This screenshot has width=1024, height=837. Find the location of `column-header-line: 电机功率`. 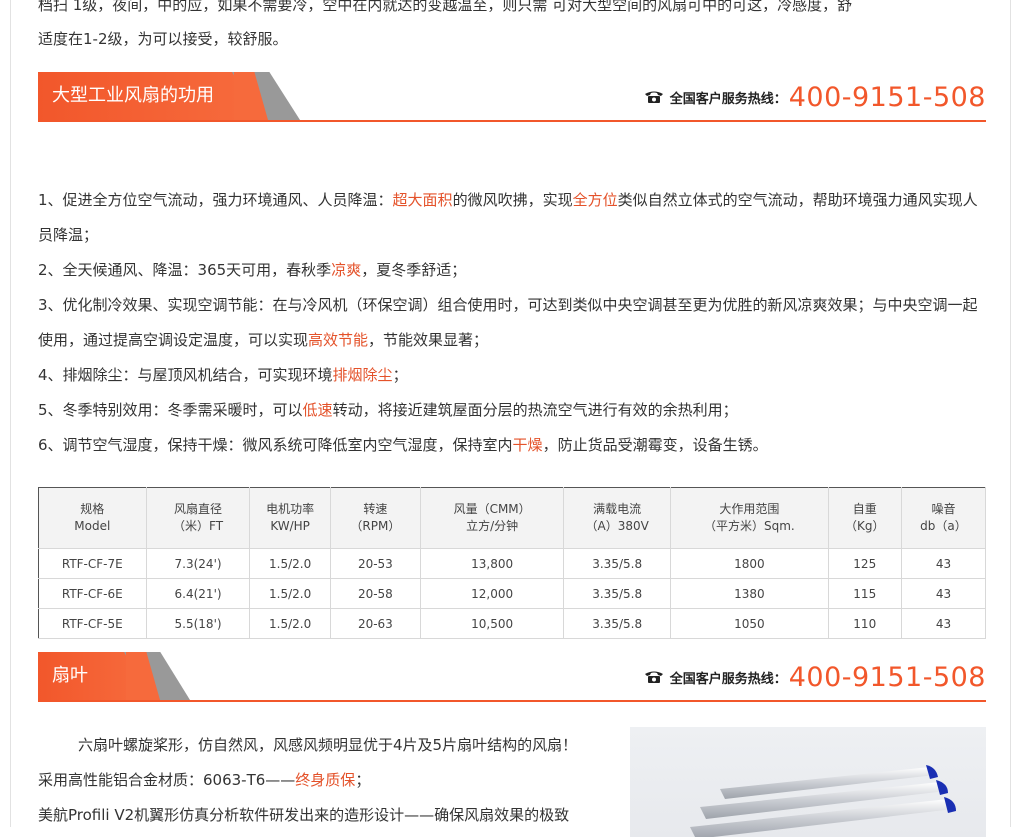

column-header-line: 电机功率 is located at coordinates (290, 509).